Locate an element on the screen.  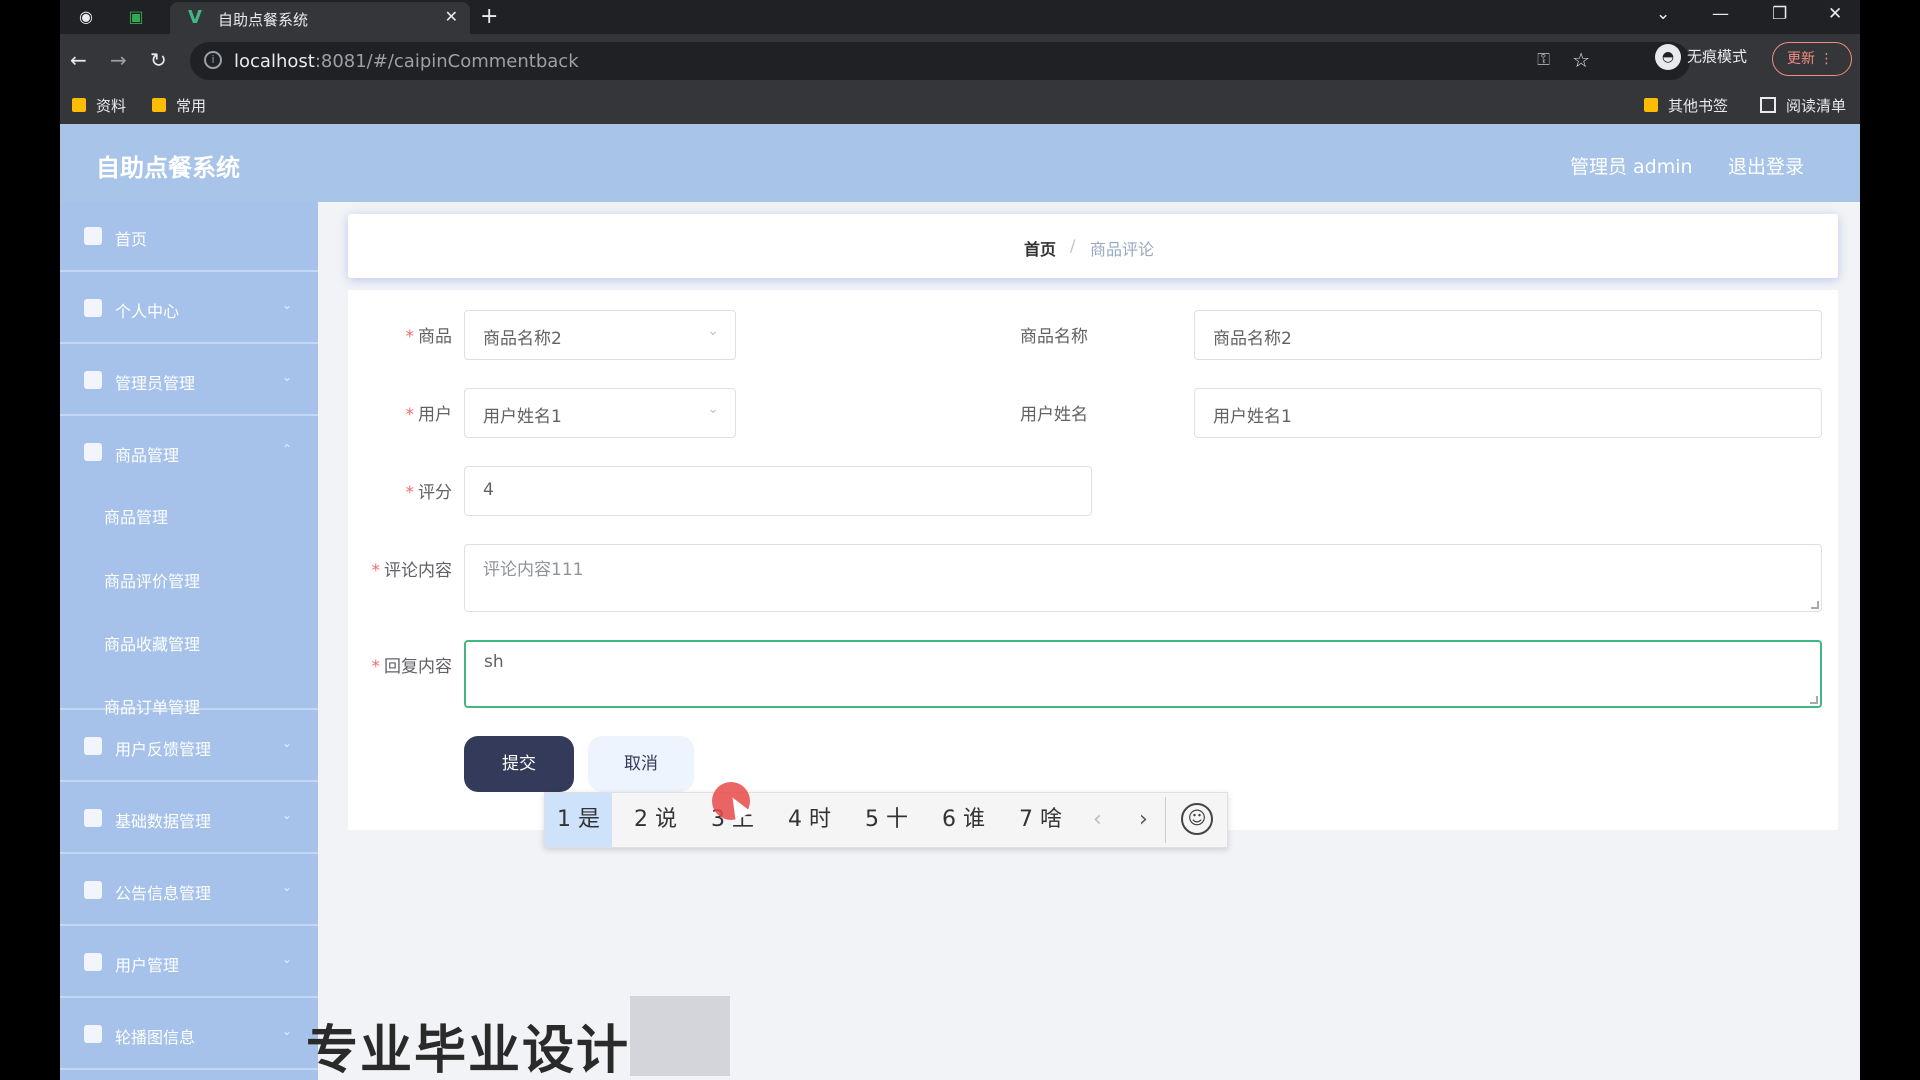
reply-value: sh is located at coordinates (494, 662).